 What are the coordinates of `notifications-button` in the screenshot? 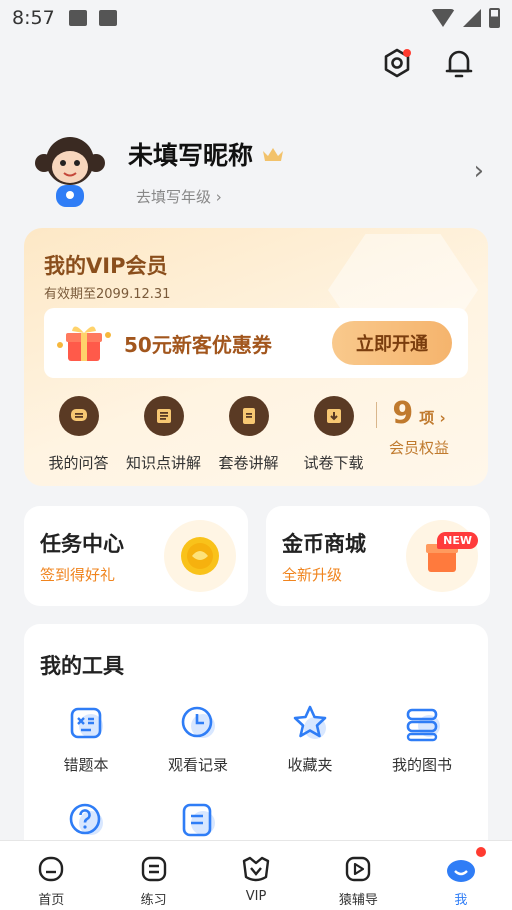 It's located at (459, 63).